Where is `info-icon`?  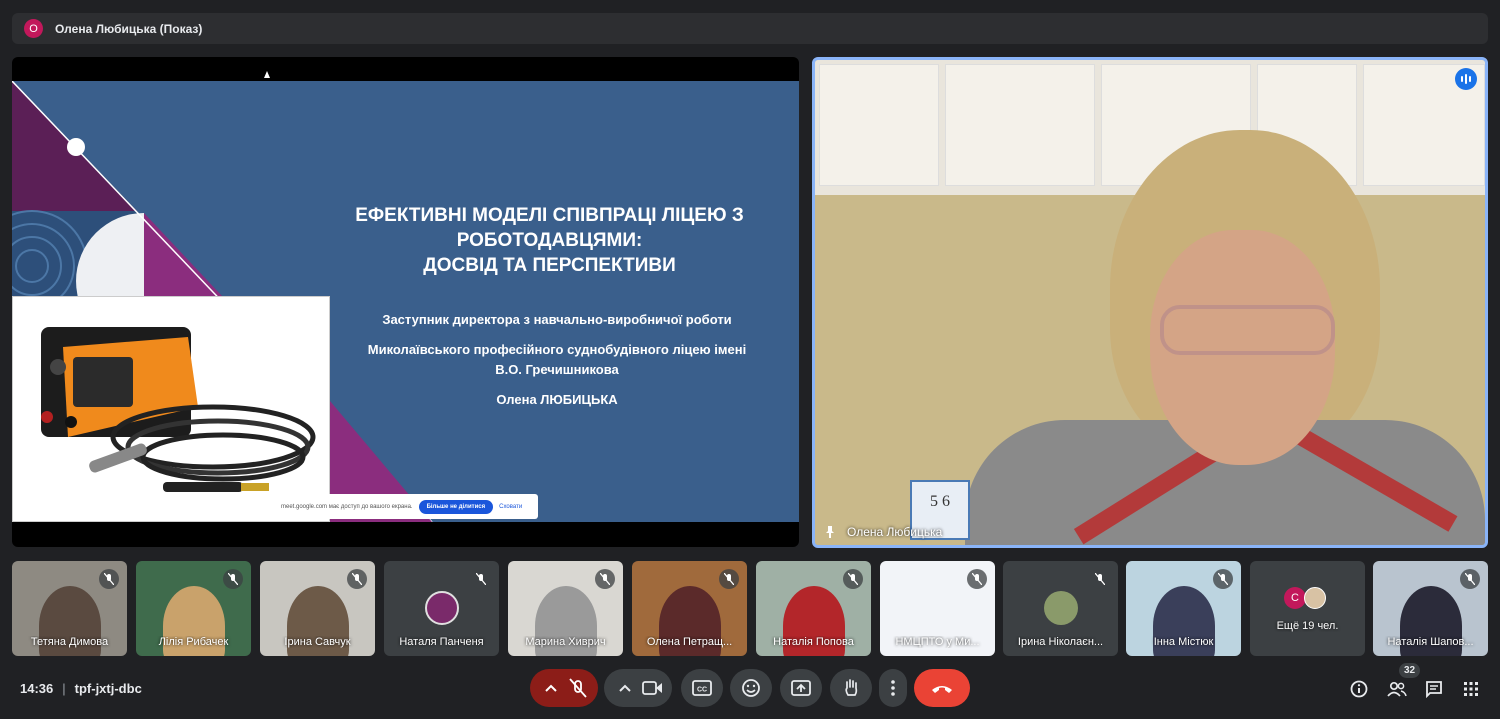
info-icon is located at coordinates (1359, 689).